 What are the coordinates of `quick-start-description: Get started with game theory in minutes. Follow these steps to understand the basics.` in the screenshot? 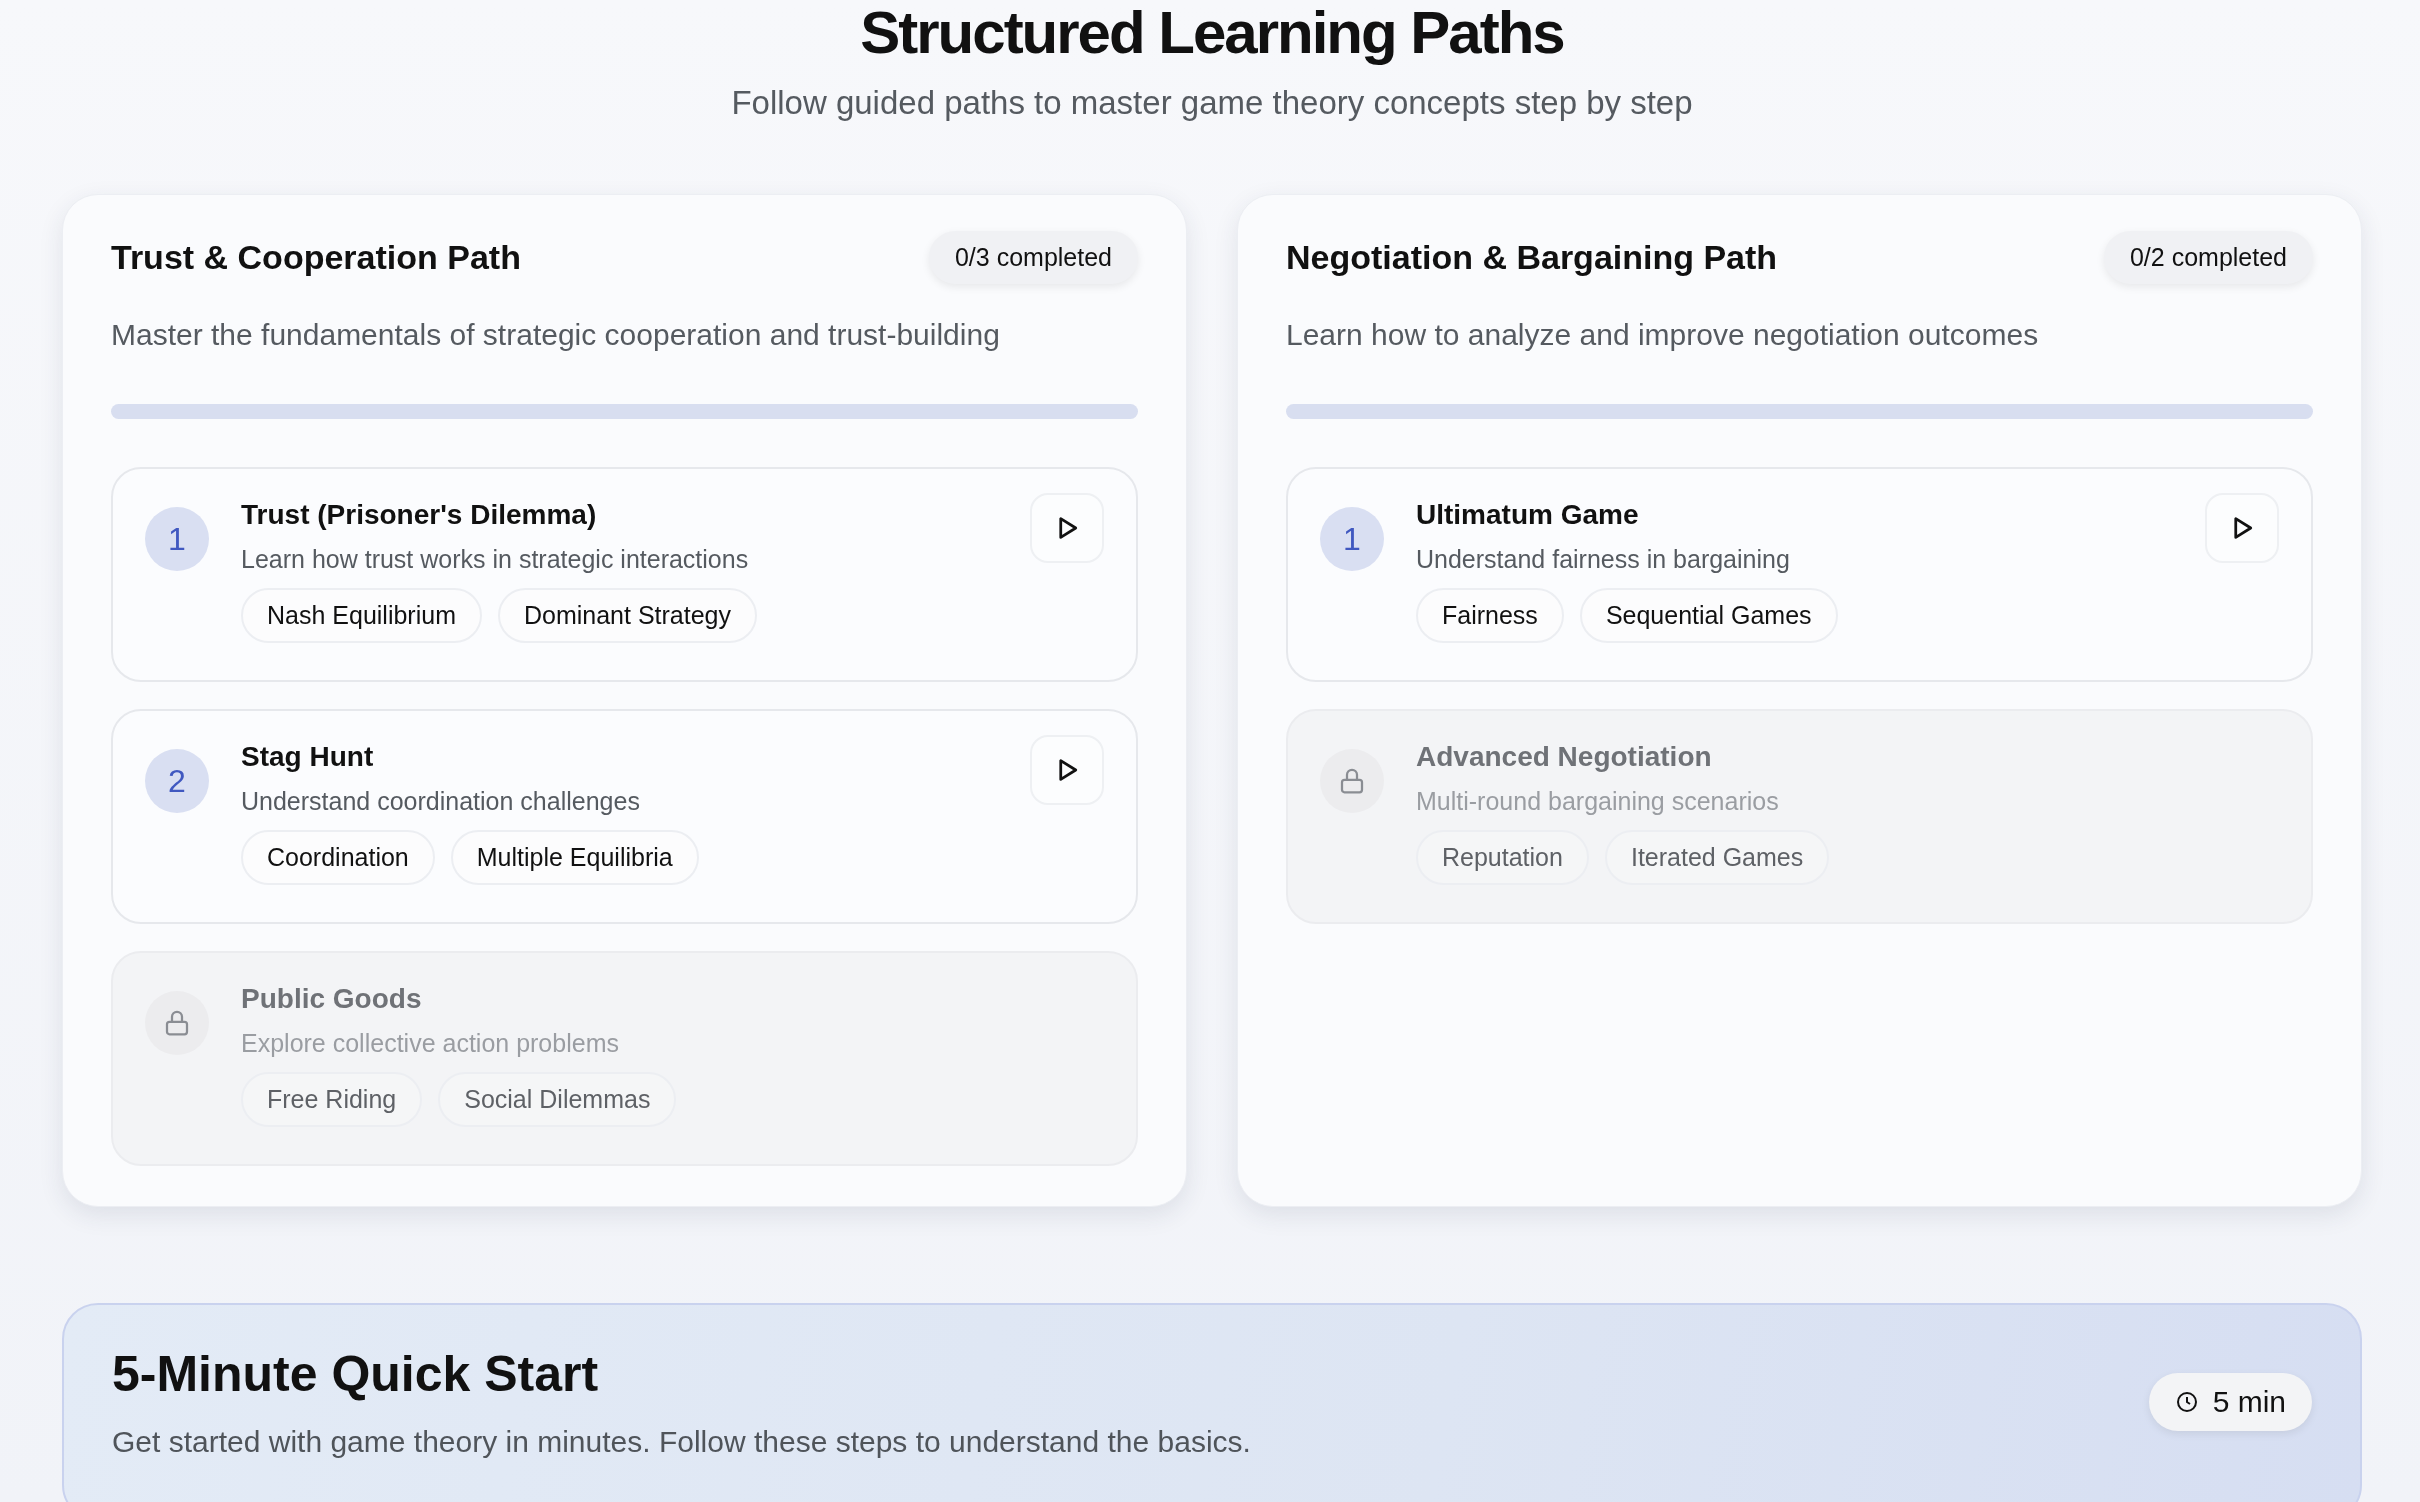 It's located at (681, 1442).